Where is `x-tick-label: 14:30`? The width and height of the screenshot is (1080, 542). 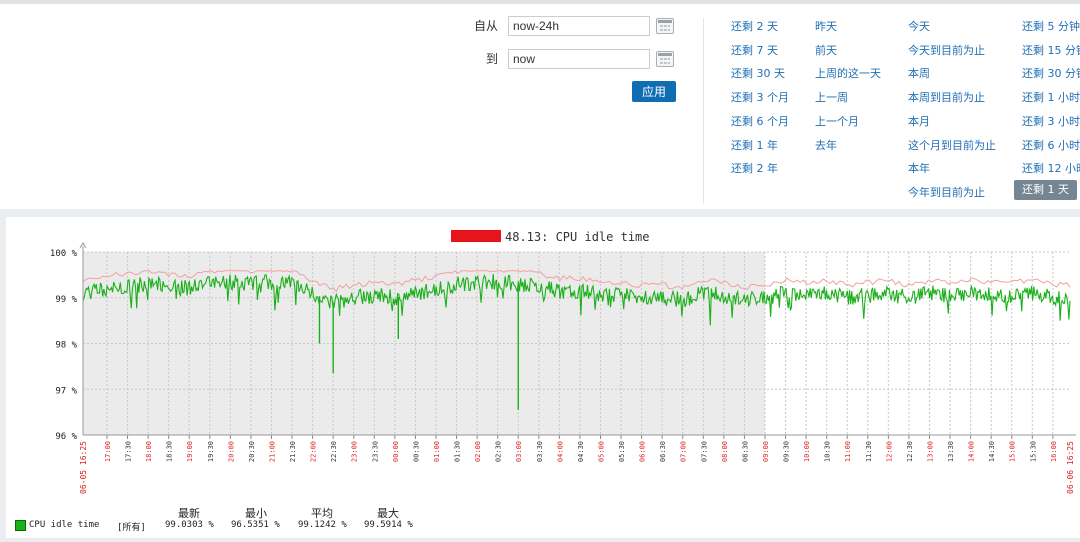 x-tick-label: 14:30 is located at coordinates (992, 451).